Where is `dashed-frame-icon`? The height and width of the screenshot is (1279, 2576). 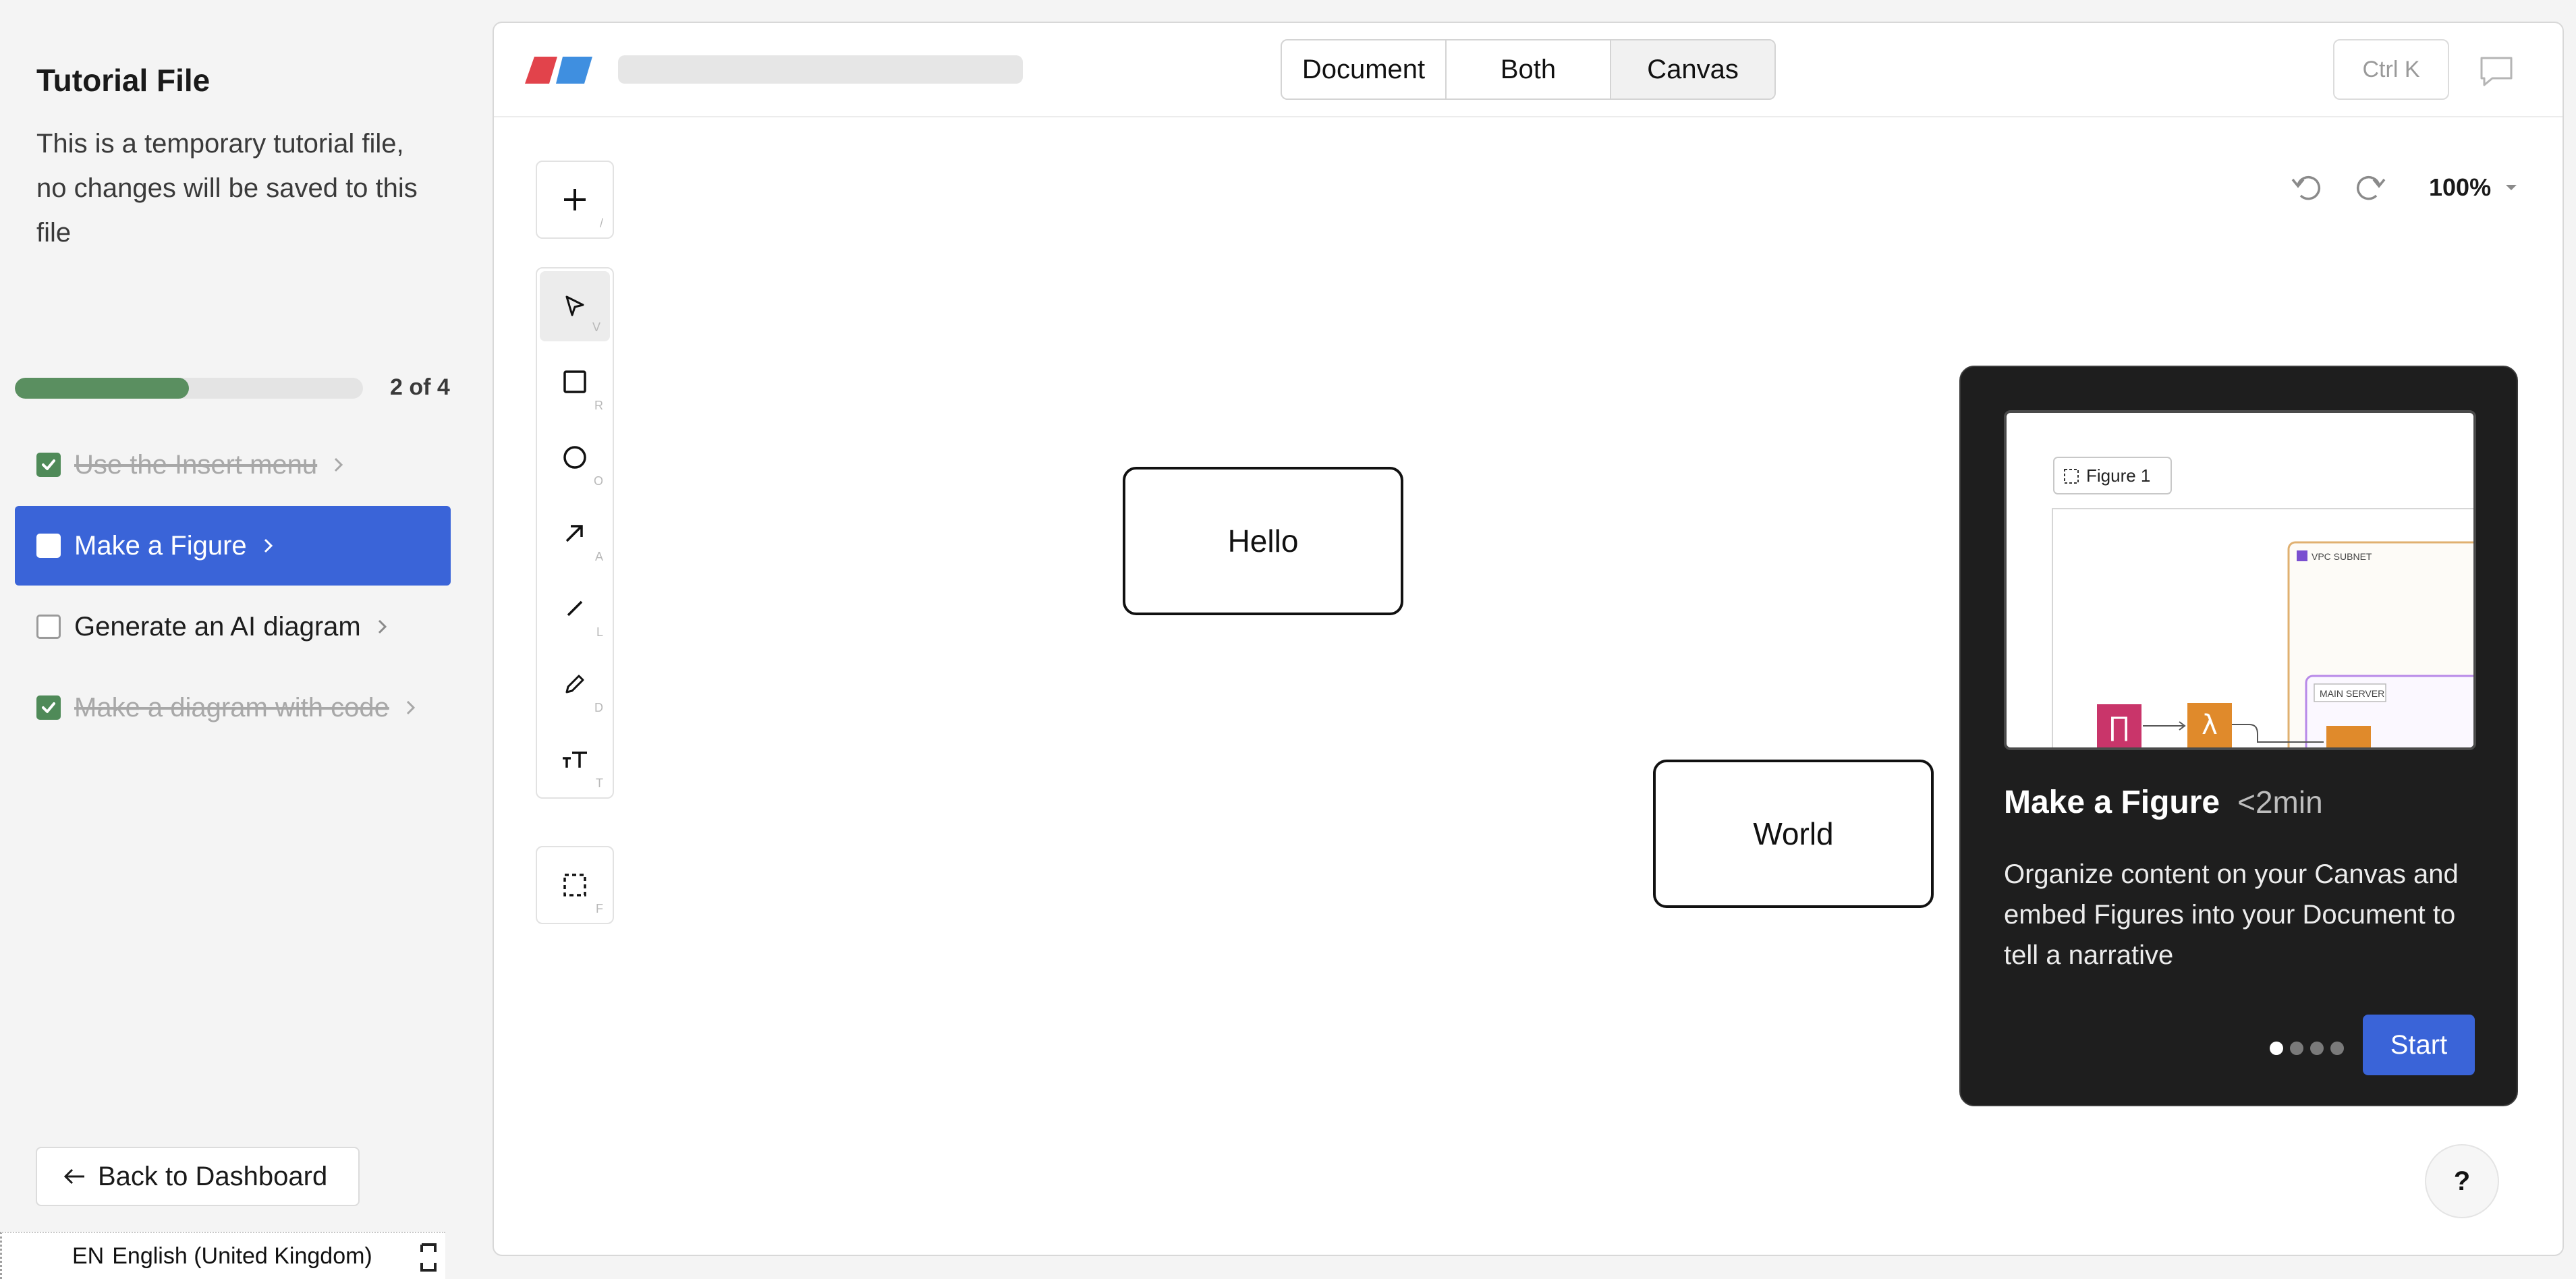
dashed-frame-icon is located at coordinates (574, 885).